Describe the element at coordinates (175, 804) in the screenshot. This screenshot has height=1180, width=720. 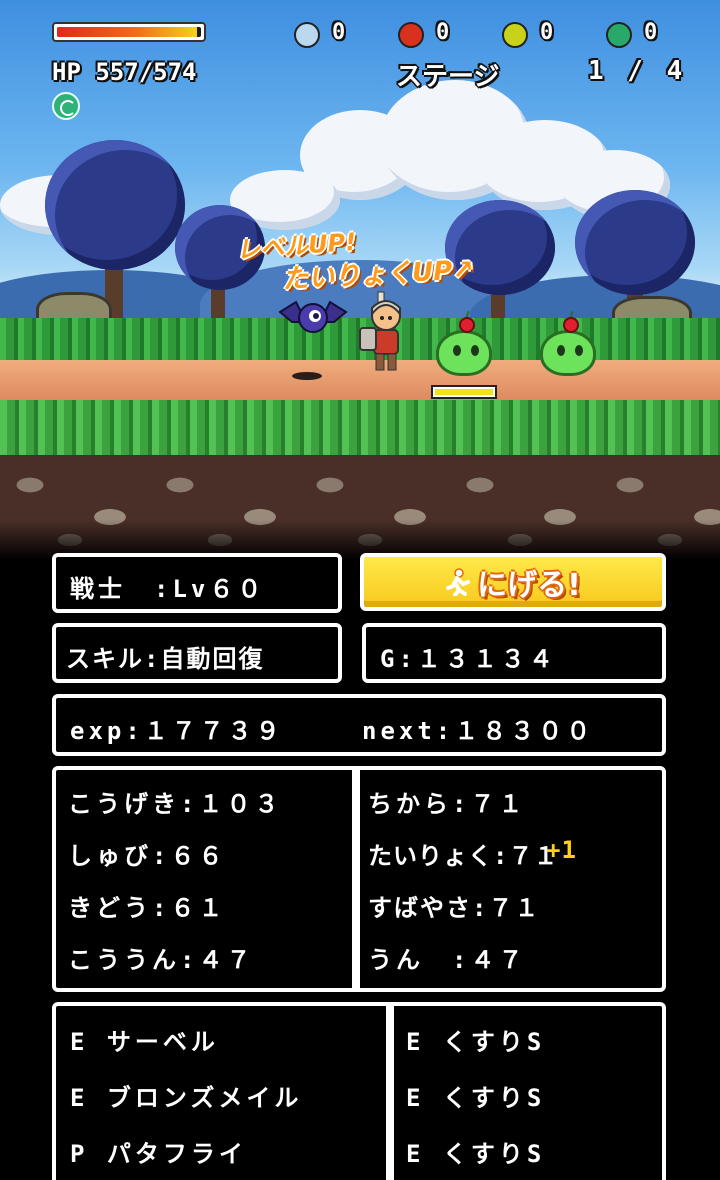
I see `stat-attack: こうげき:１０３` at that location.